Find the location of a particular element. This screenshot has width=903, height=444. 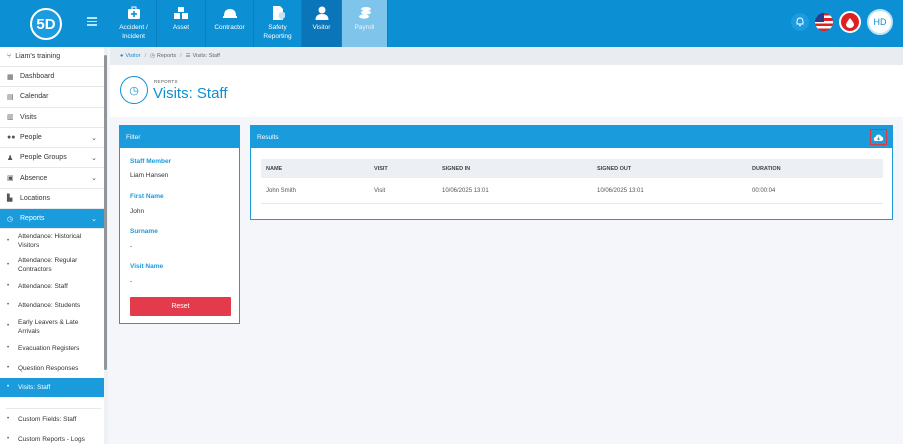

calendar-check-icon: ▥ is located at coordinates (10, 118).